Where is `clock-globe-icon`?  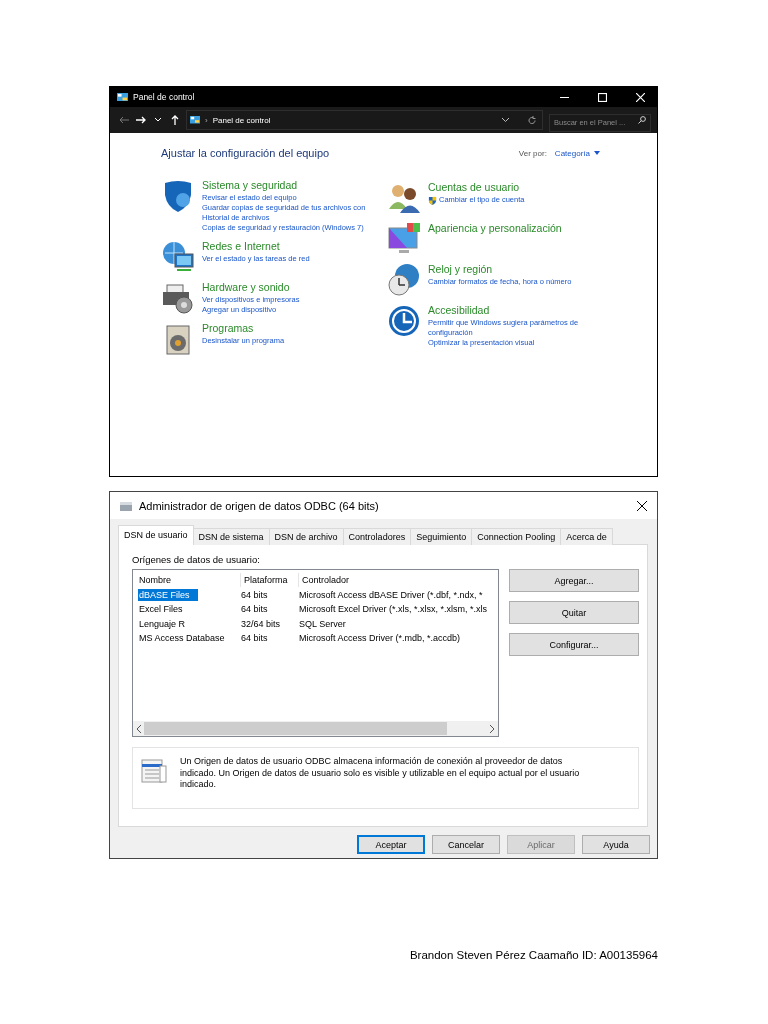 clock-globe-icon is located at coordinates (404, 280).